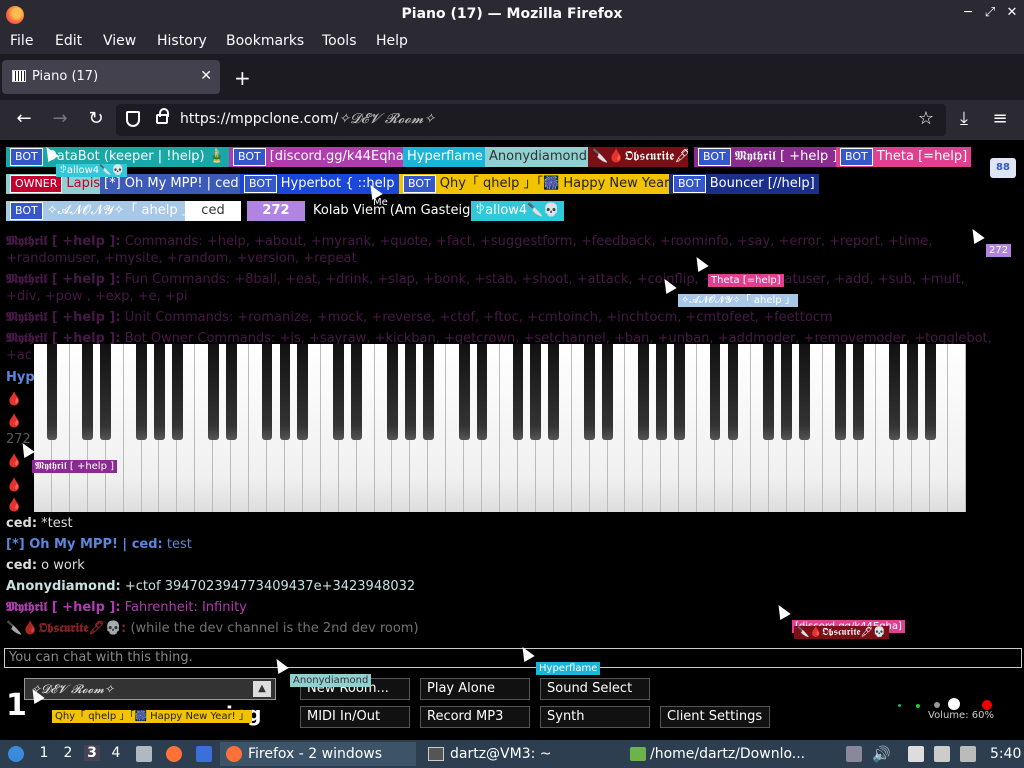  What do you see at coordinates (916, 754) in the screenshot?
I see `clipboard-icon` at bounding box center [916, 754].